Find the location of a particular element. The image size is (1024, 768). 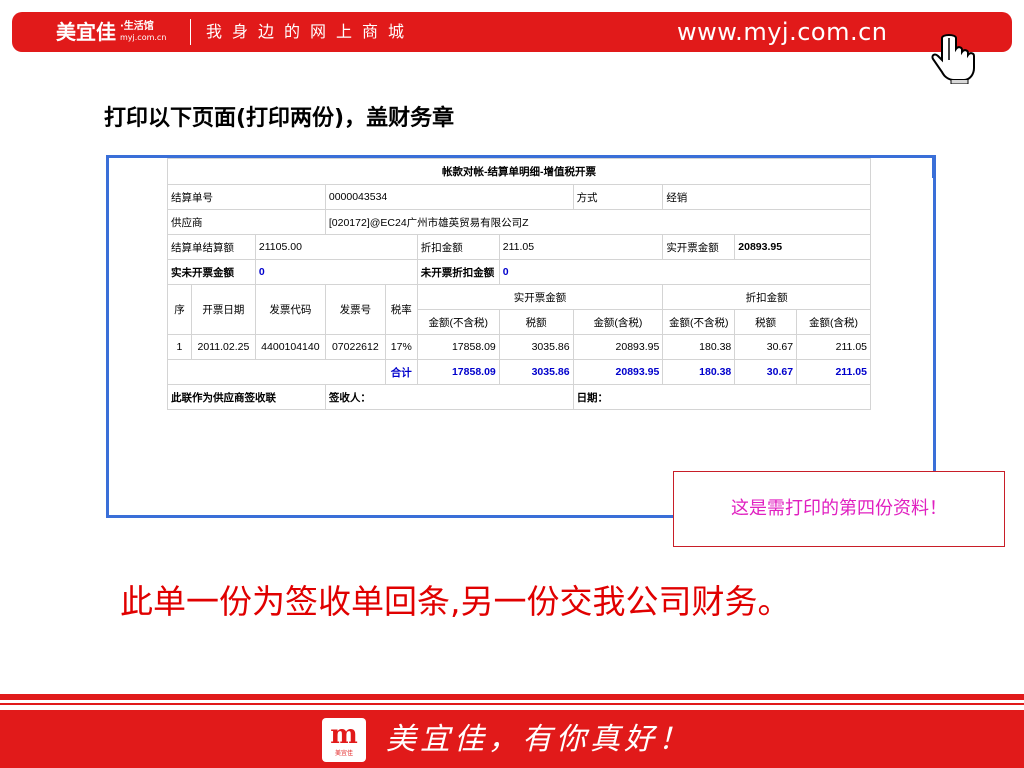

col-header-discount-gross: 金额(含税) is located at coordinates (833, 322).